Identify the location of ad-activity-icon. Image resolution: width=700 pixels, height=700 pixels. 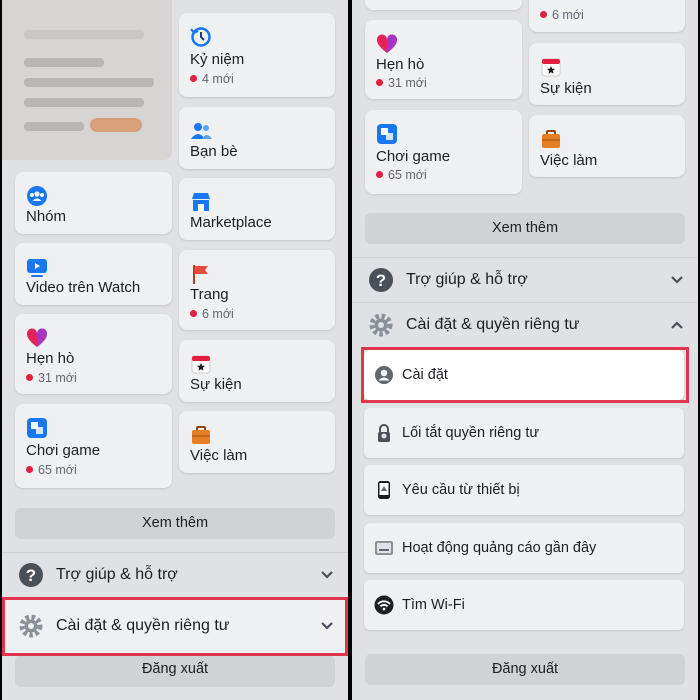
(384, 548).